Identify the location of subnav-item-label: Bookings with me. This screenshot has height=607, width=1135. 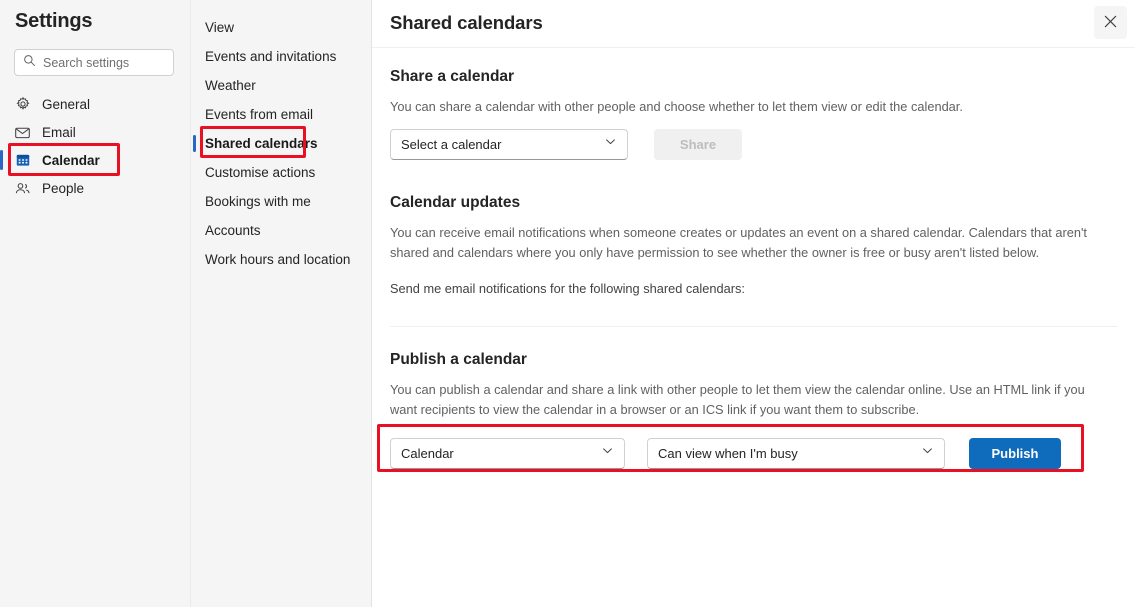
(258, 201).